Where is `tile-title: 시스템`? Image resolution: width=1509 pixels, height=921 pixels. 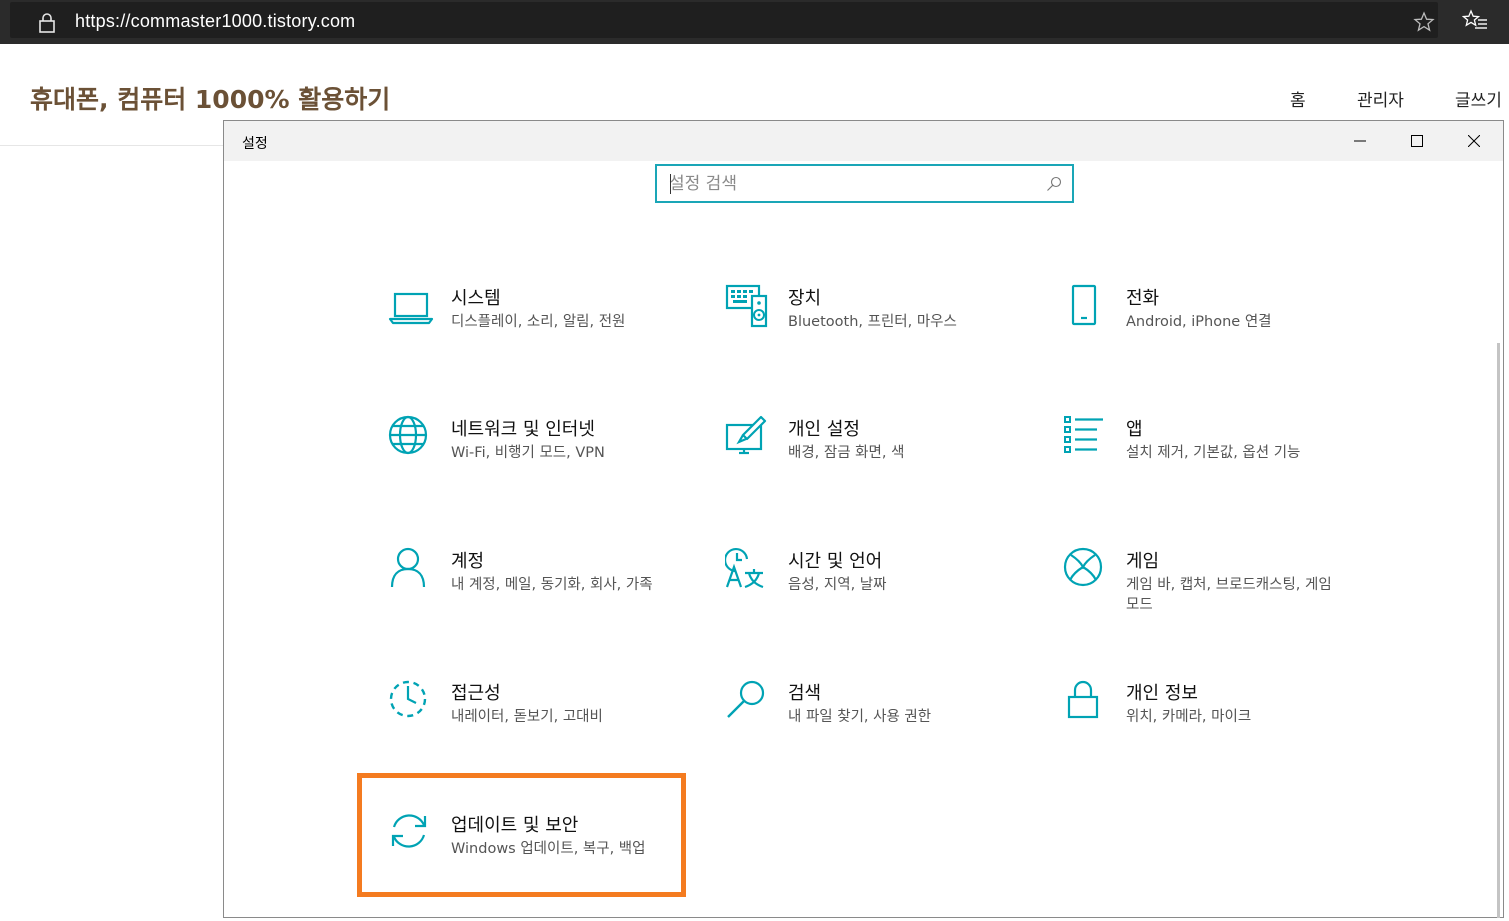
tile-title: 시스템 is located at coordinates (476, 298).